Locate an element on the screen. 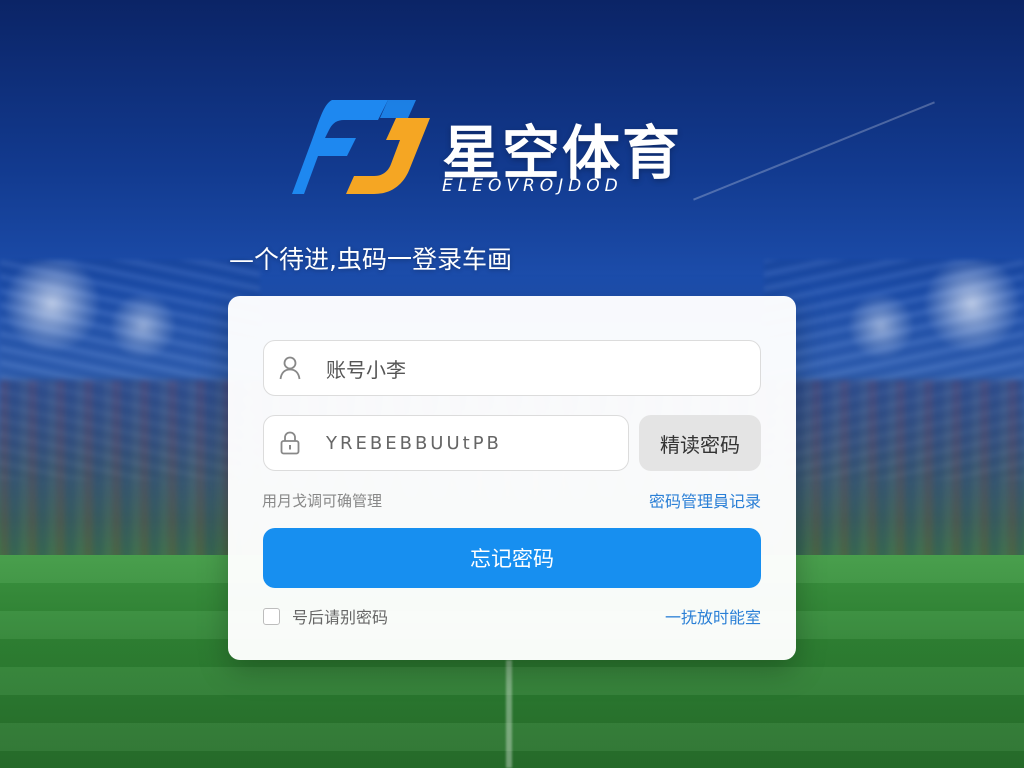  brand-logo: 星空体育 ELEOVROJDOD is located at coordinates (512, 149).